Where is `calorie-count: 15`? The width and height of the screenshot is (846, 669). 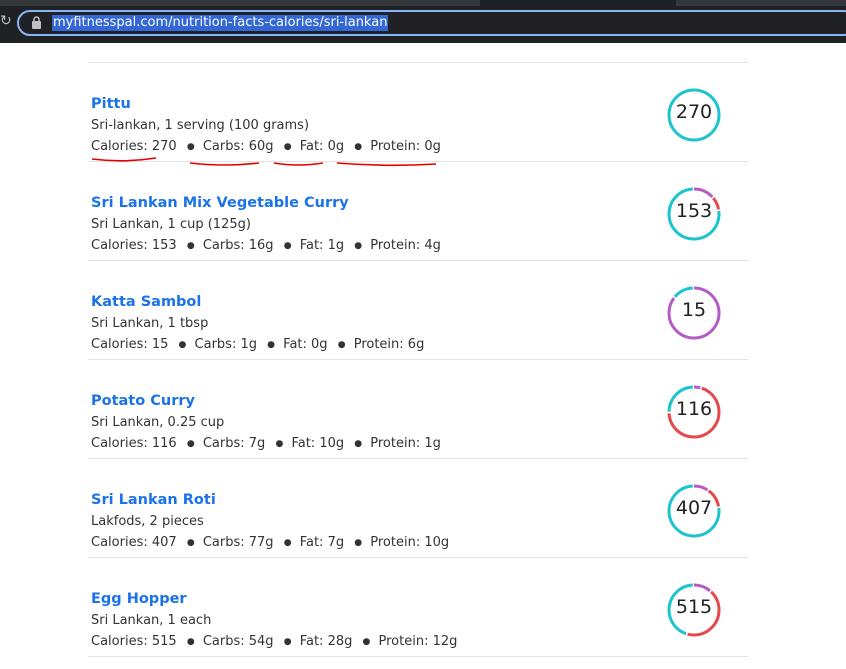
calorie-count: 15 is located at coordinates (694, 310).